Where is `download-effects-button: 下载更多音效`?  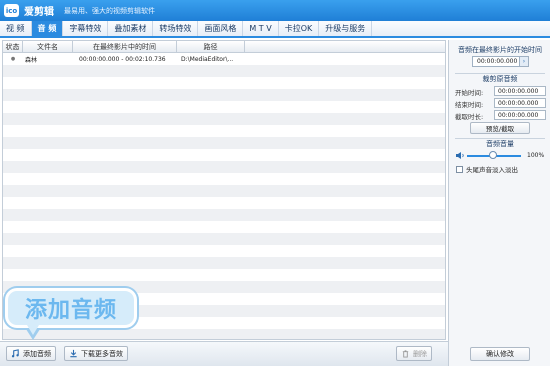 download-effects-button: 下载更多音效 is located at coordinates (96, 353).